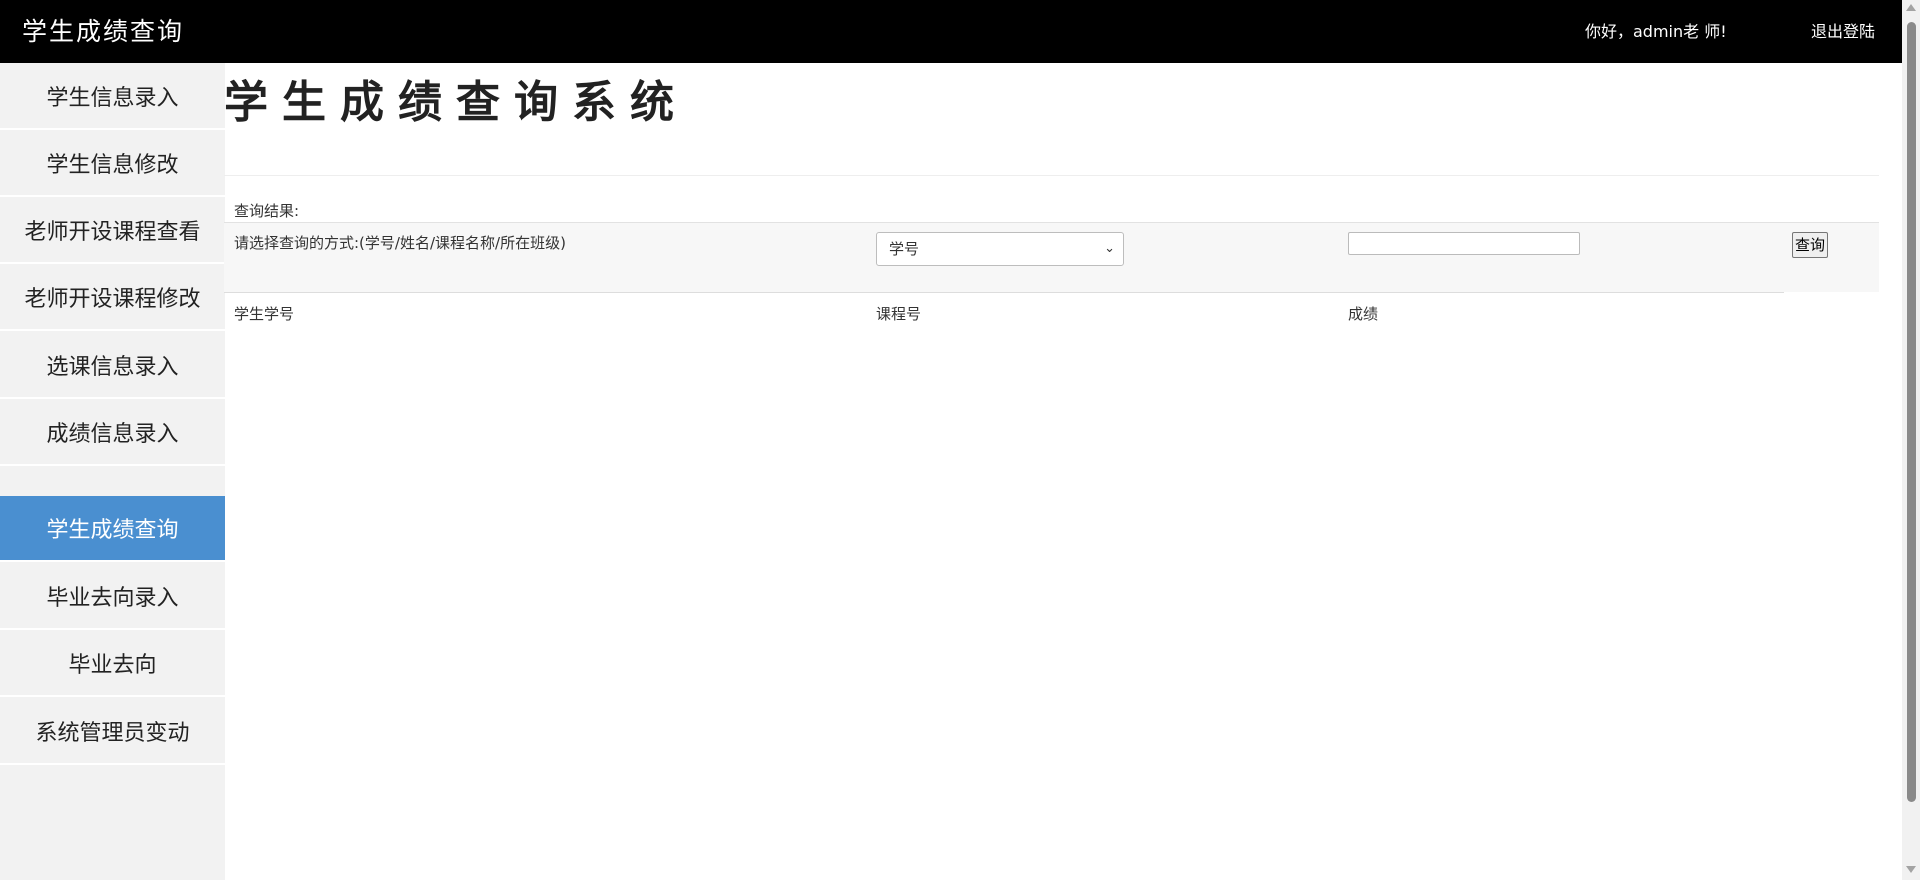 This screenshot has height=880, width=1920. Describe the element at coordinates (1109, 248) in the screenshot. I see `chevron-down-icon: ⌄` at that location.